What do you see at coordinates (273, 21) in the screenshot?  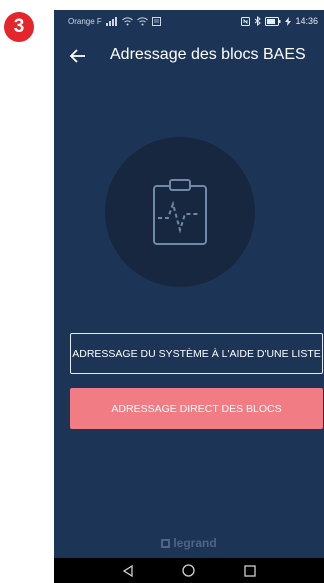 I see `battery-icon` at bounding box center [273, 21].